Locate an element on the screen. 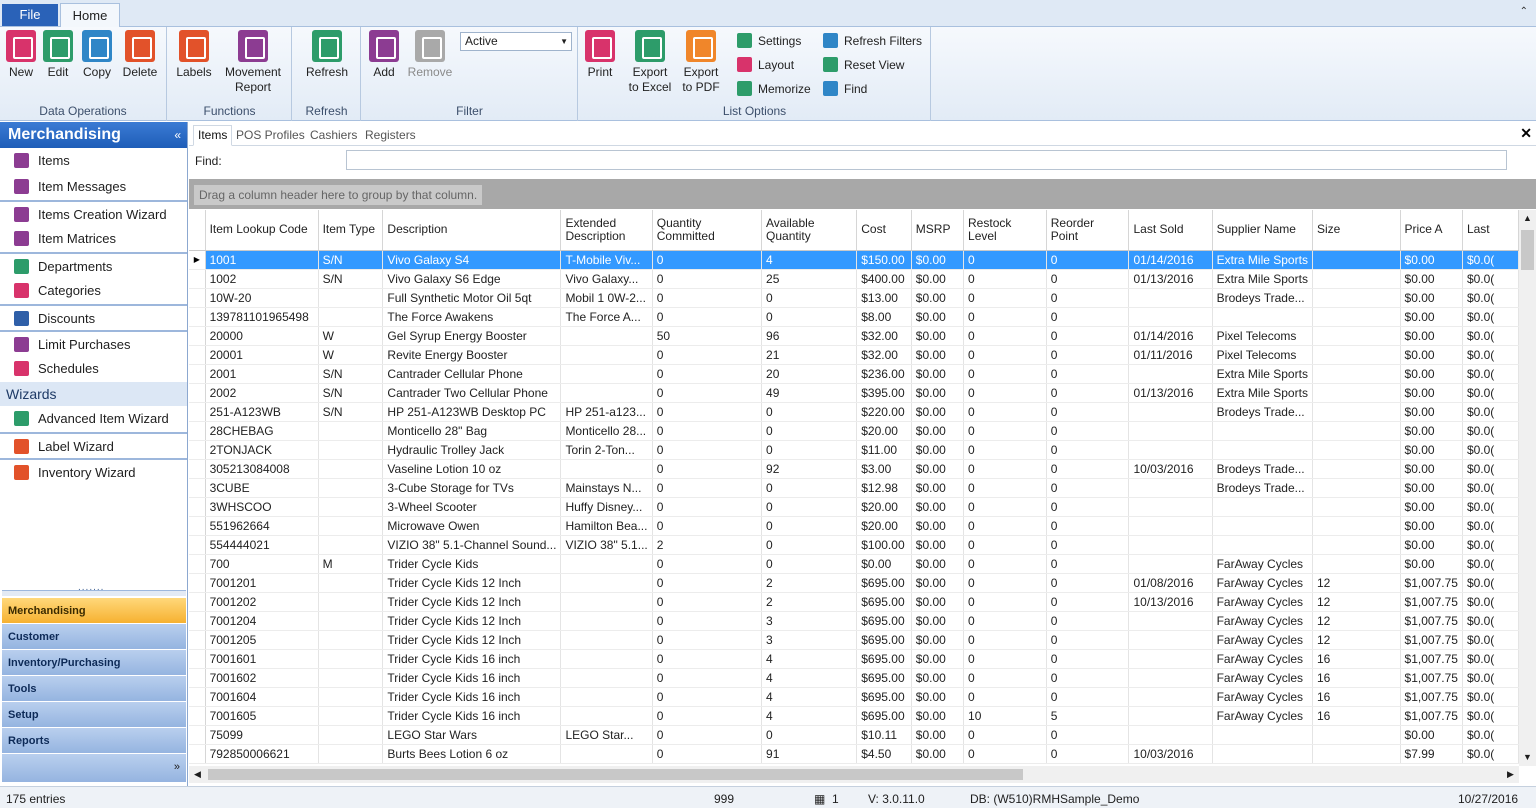 The image size is (1536, 808). scroll-right-icon: ▶ is located at coordinates (1510, 774).